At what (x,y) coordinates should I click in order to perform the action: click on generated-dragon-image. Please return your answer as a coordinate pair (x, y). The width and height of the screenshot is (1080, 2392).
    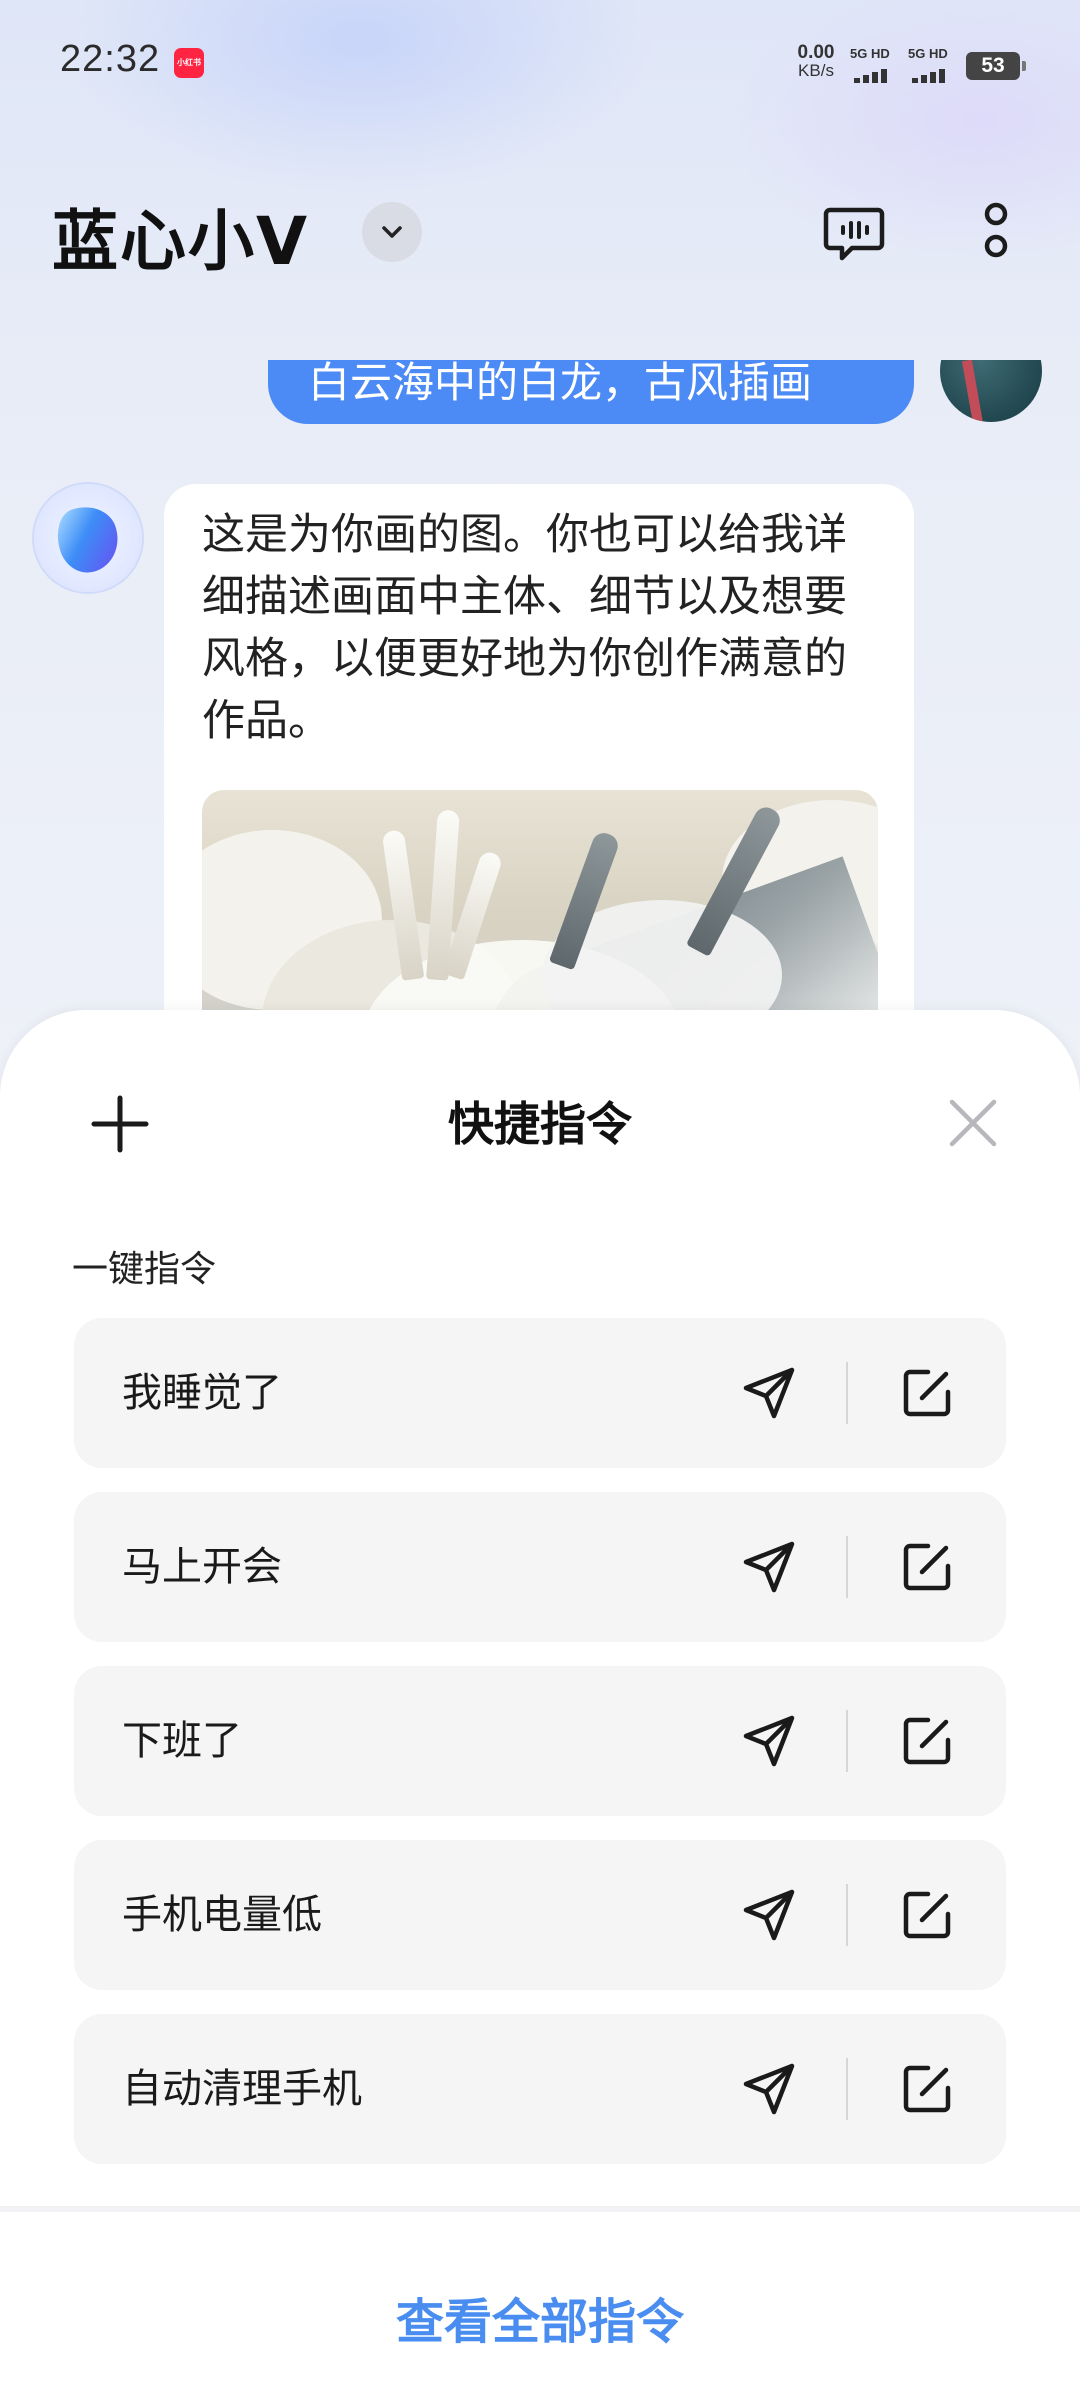
    Looking at the image, I should click on (540, 900).